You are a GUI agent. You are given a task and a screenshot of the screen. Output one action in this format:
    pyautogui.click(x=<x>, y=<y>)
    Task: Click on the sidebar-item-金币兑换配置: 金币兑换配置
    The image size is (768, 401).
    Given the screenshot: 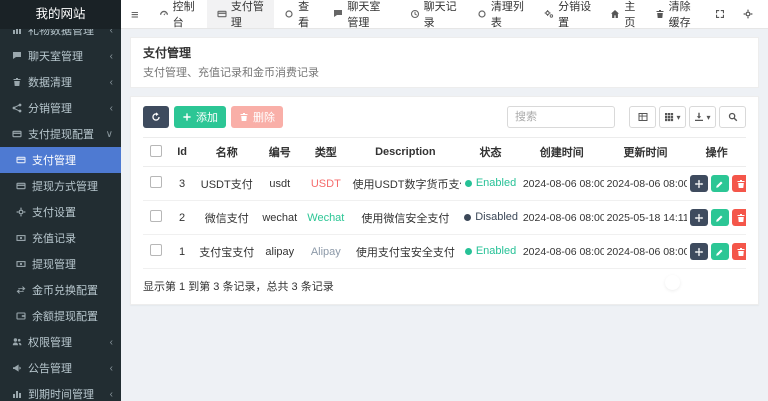 What is the action you would take?
    pyautogui.click(x=60, y=290)
    